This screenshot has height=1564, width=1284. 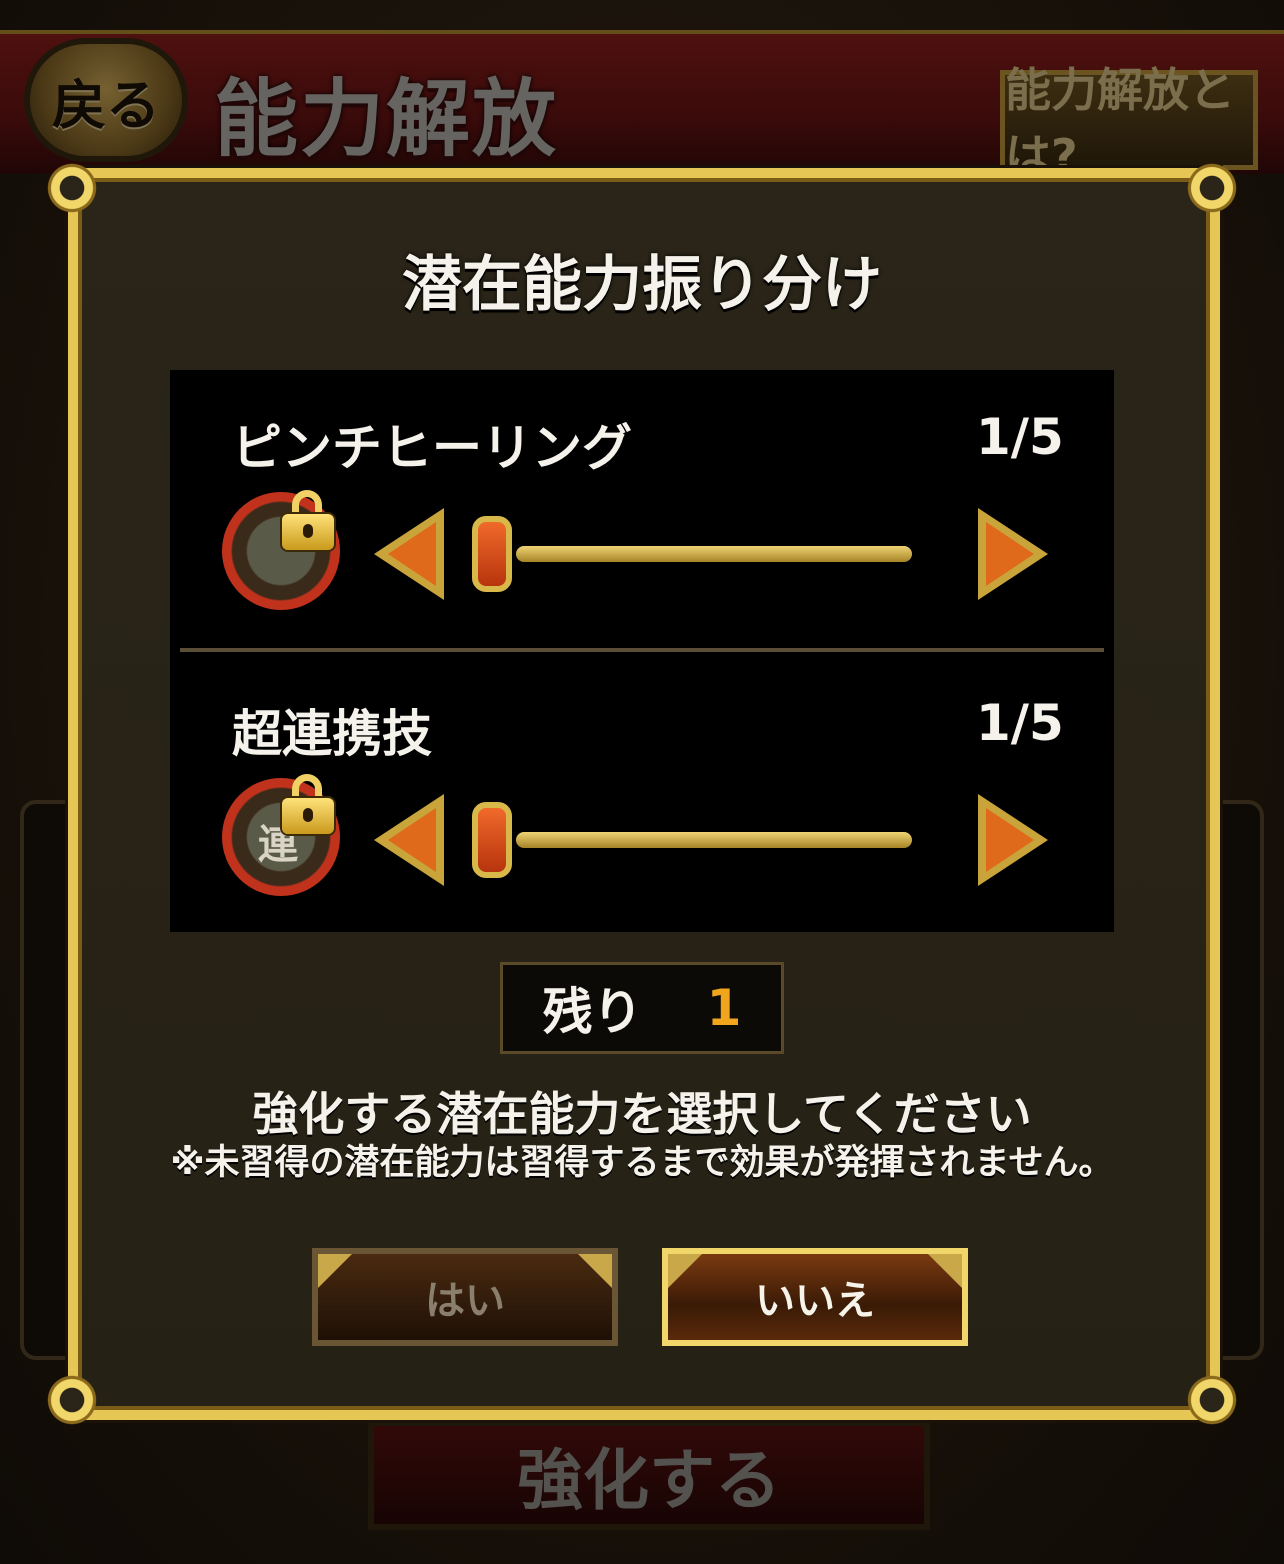 What do you see at coordinates (332, 734) in the screenshot?
I see `skill-name: 超連携技` at bounding box center [332, 734].